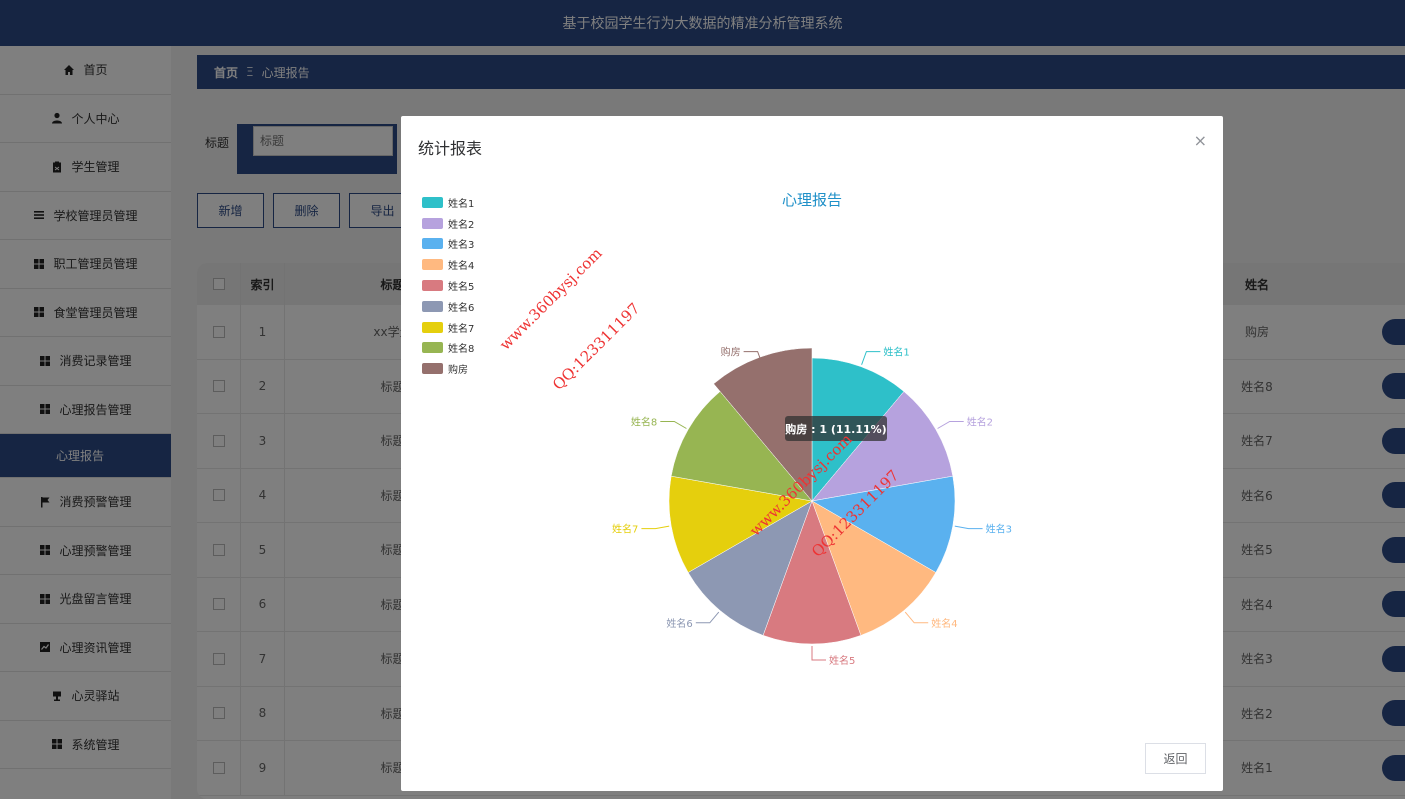 The height and width of the screenshot is (799, 1405). I want to click on pie-slice-label: 购房, so click(731, 352).